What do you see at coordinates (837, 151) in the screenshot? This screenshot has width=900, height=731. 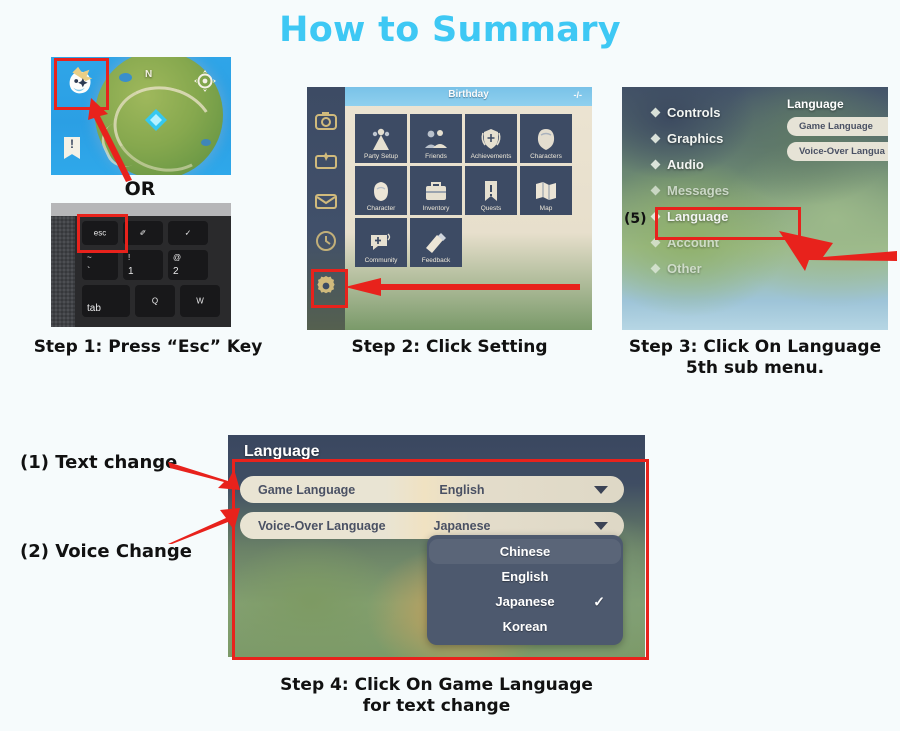 I see `settings-row-voice-over-language: Voice-Over Langua` at bounding box center [837, 151].